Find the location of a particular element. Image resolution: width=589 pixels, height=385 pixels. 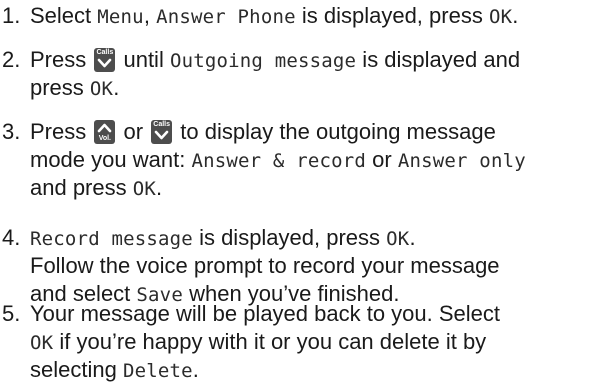

step-text: until is located at coordinates (143, 59).